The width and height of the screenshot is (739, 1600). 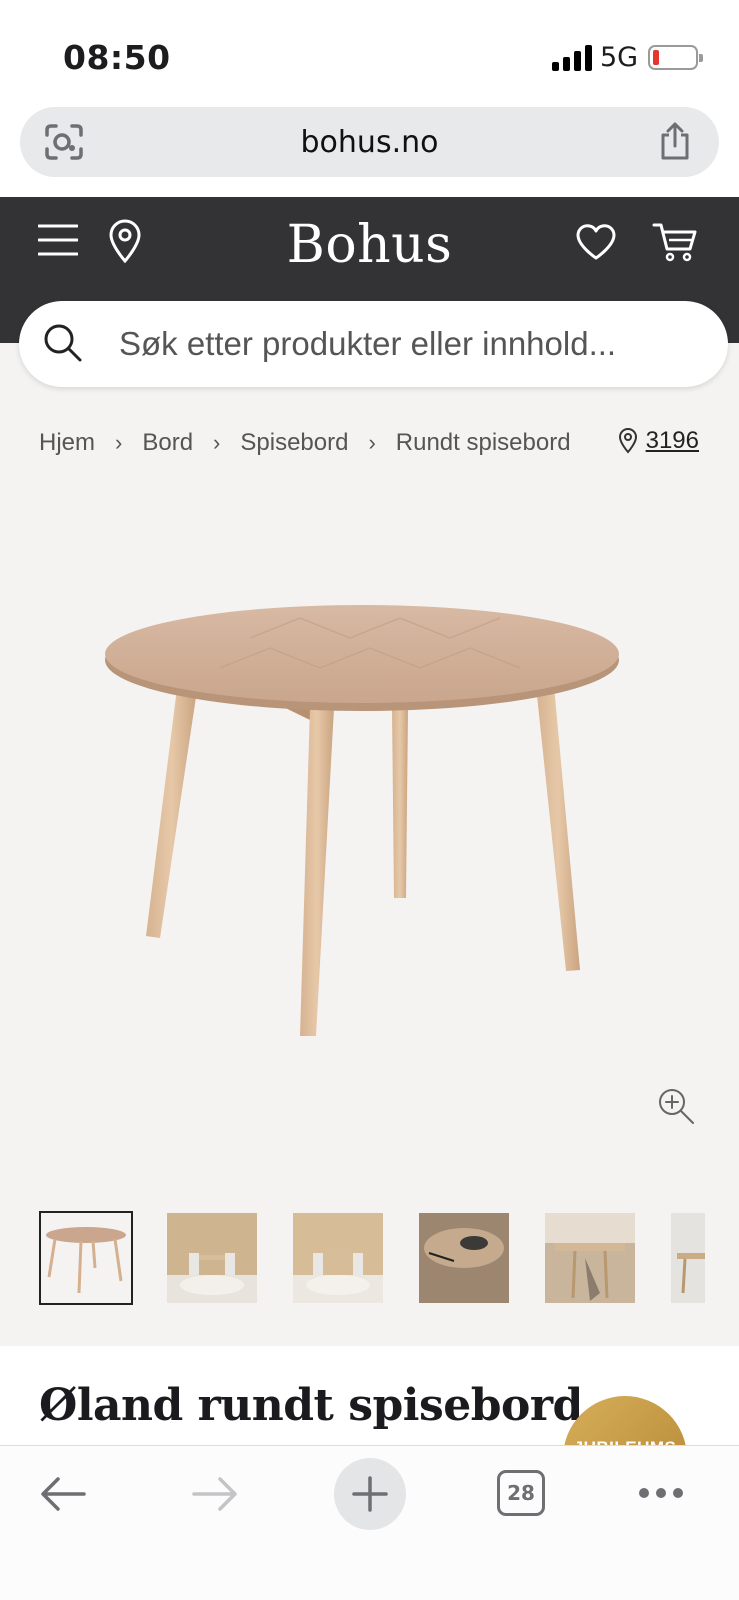 What do you see at coordinates (369, 50) in the screenshot?
I see `status-bar: 08:50 5G` at bounding box center [369, 50].